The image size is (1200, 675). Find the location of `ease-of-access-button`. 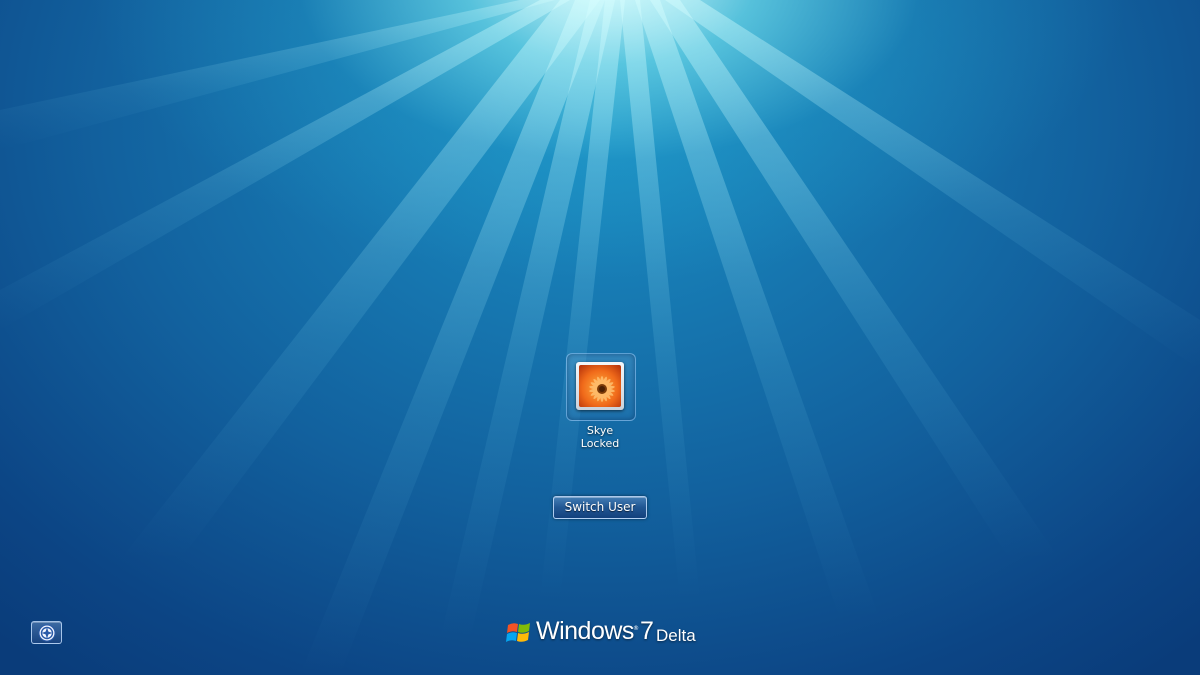

ease-of-access-button is located at coordinates (46, 632).